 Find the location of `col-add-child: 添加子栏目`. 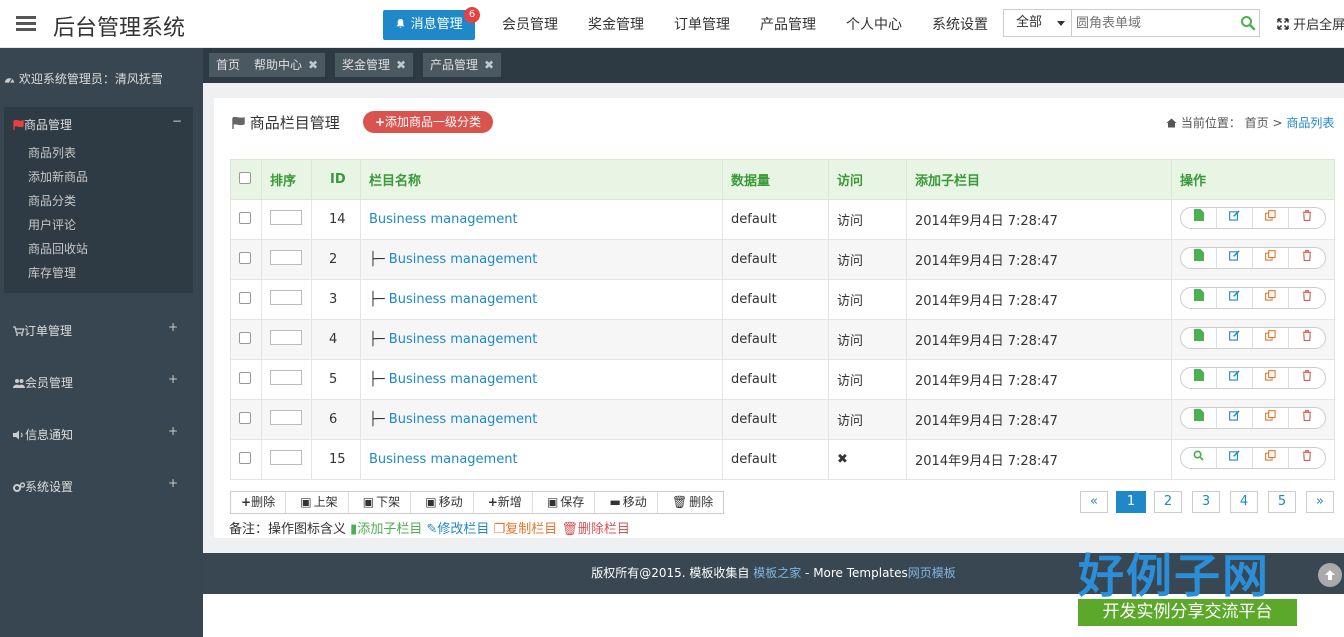

col-add-child: 添加子栏目 is located at coordinates (1039, 179).